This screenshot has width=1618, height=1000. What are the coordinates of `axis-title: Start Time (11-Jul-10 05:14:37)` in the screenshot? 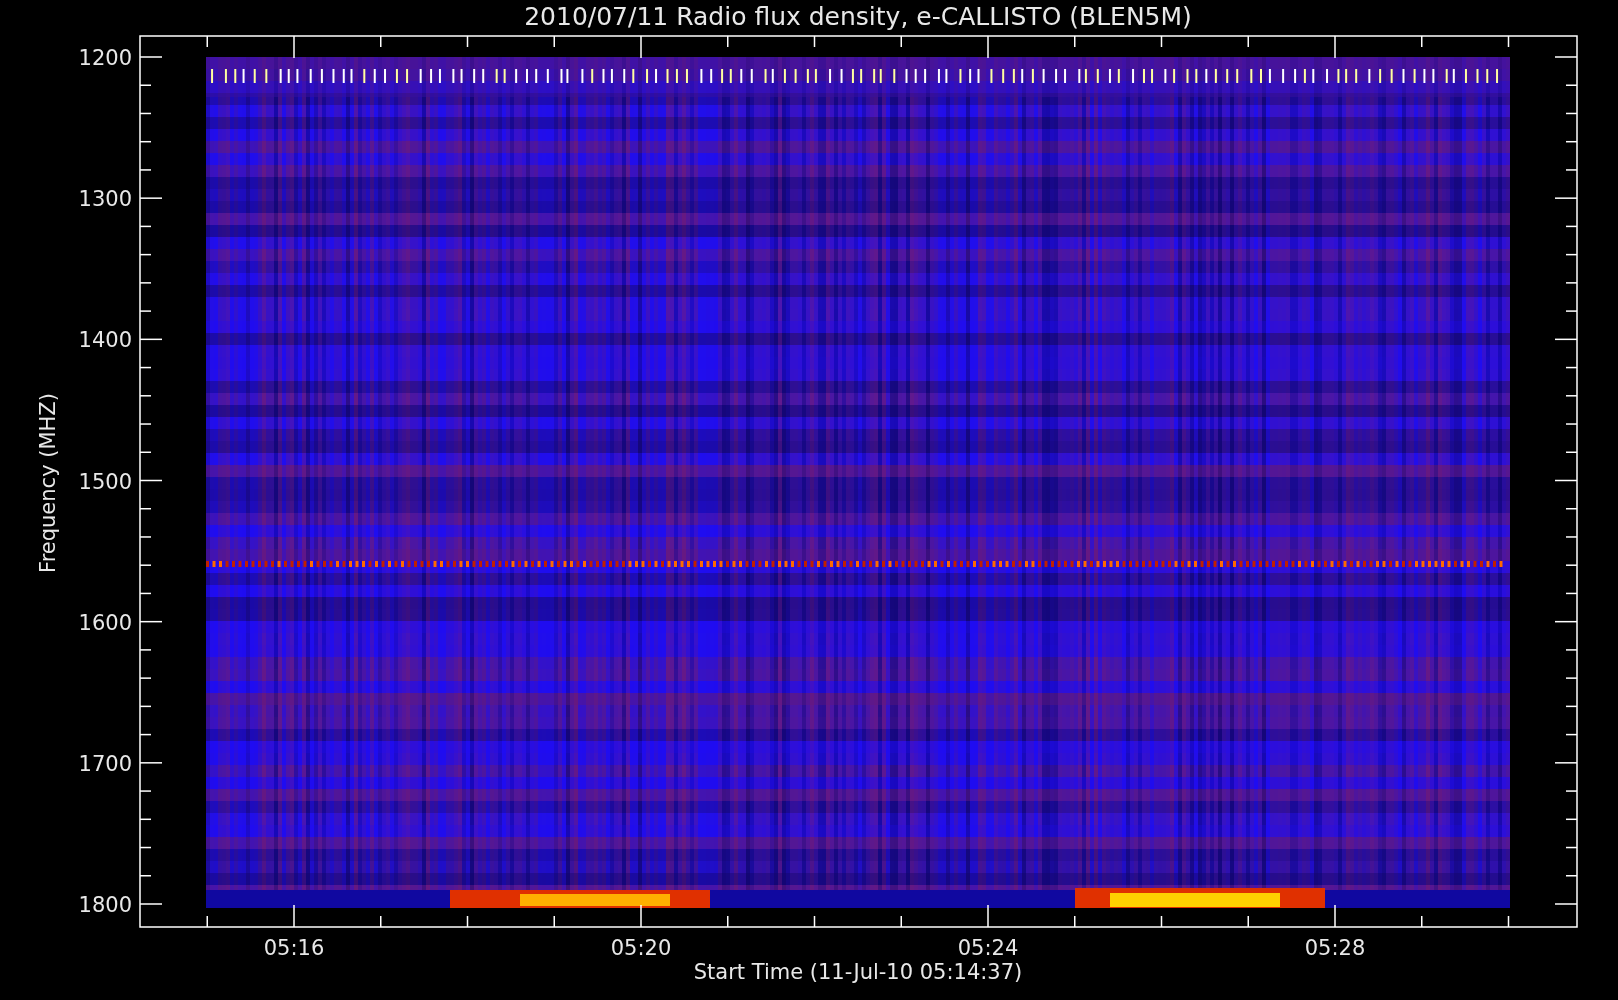 It's located at (858, 972).